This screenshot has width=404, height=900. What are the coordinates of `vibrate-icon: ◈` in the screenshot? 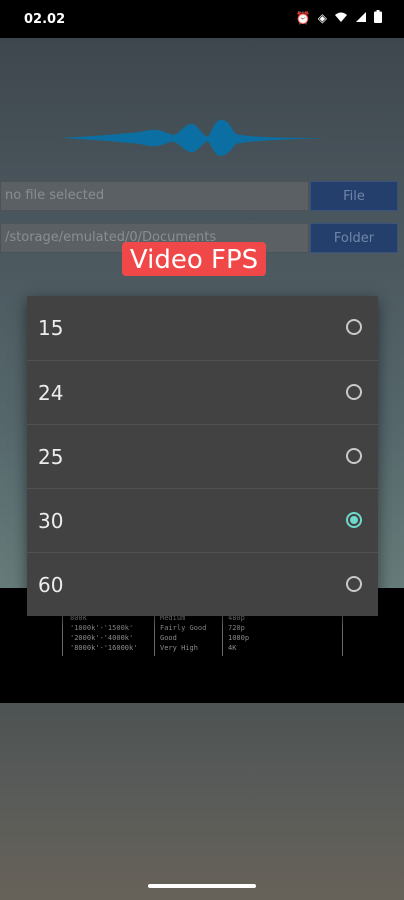 It's located at (322, 18).